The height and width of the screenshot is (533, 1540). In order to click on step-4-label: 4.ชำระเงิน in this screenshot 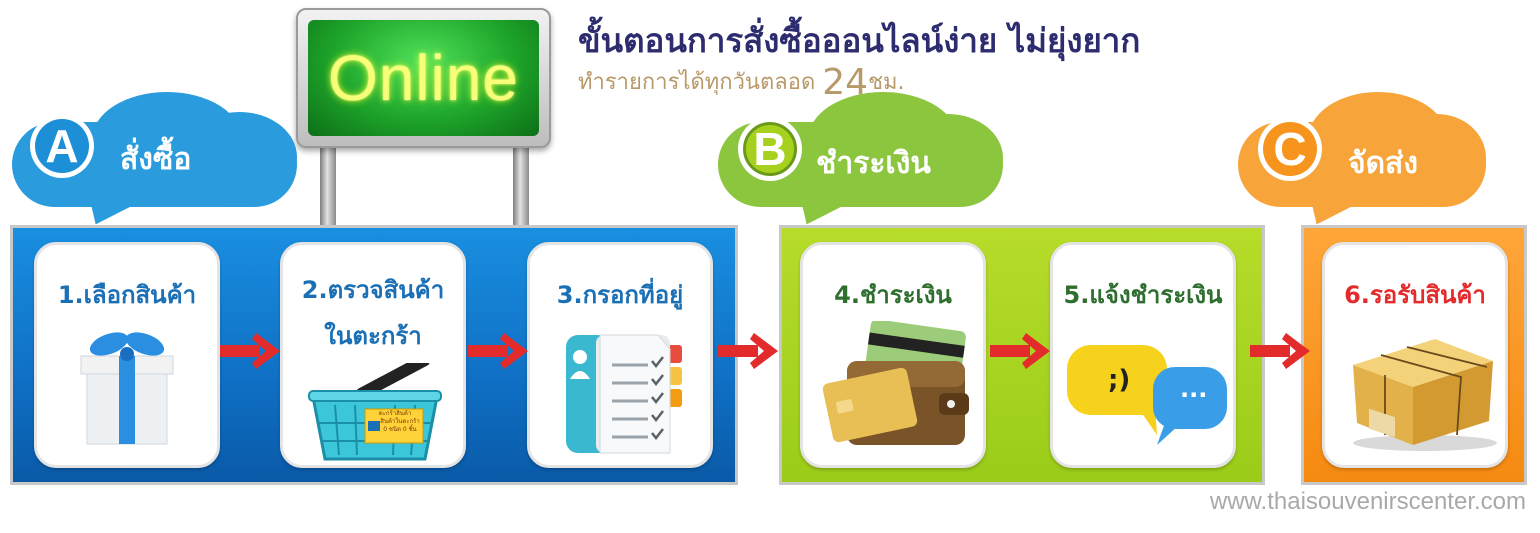, I will do `click(893, 295)`.